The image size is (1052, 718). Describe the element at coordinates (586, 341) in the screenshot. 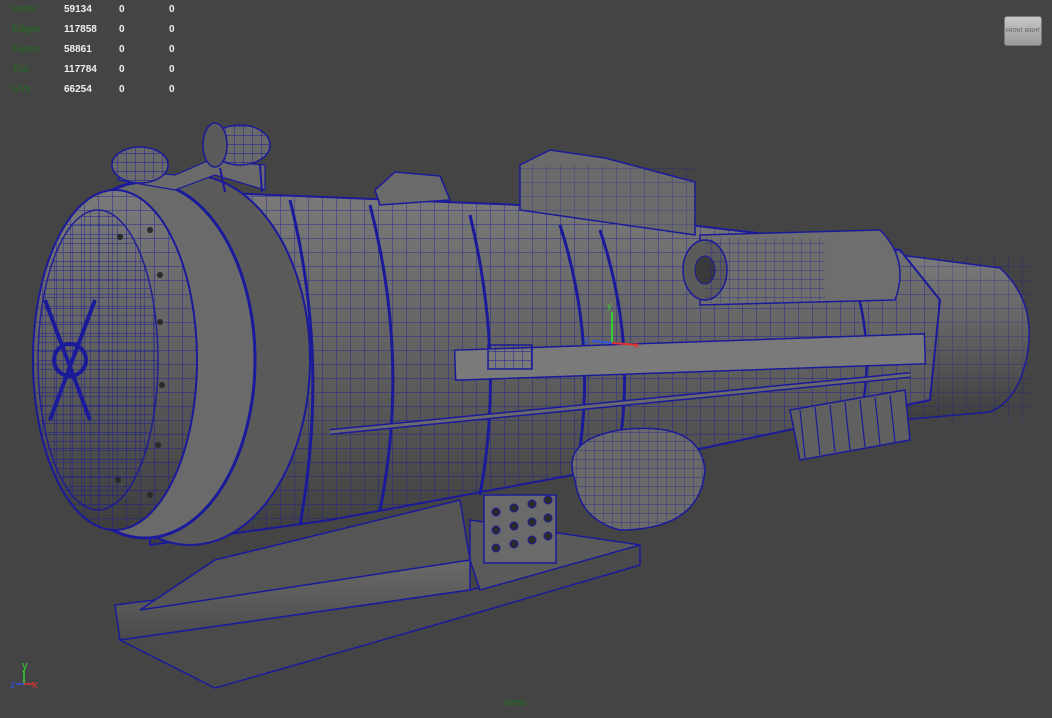

I see `pivot-z-label: z` at that location.